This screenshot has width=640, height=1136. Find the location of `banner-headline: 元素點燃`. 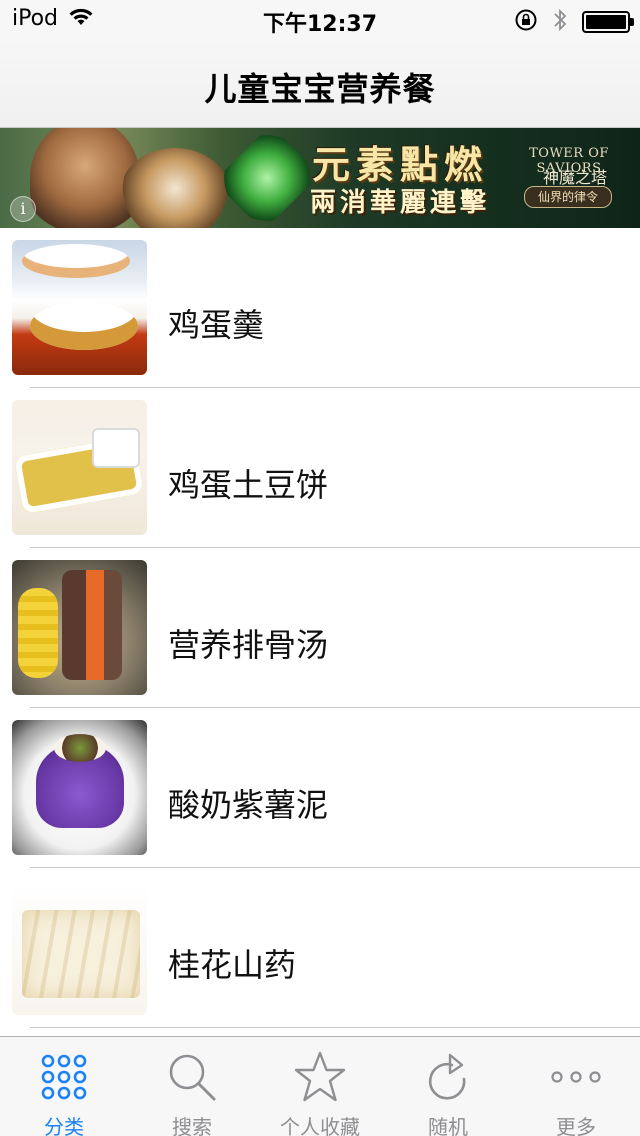

banner-headline: 元素點燃 is located at coordinates (399, 165).